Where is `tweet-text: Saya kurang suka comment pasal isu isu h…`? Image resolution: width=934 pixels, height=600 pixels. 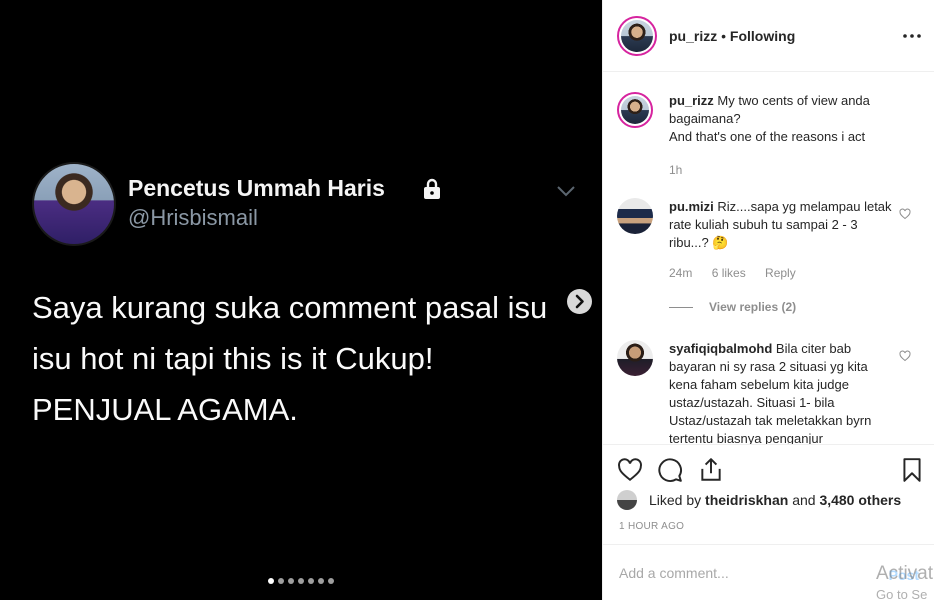 tweet-text: Saya kurang suka comment pasal isu isu h… is located at coordinates (304, 358).